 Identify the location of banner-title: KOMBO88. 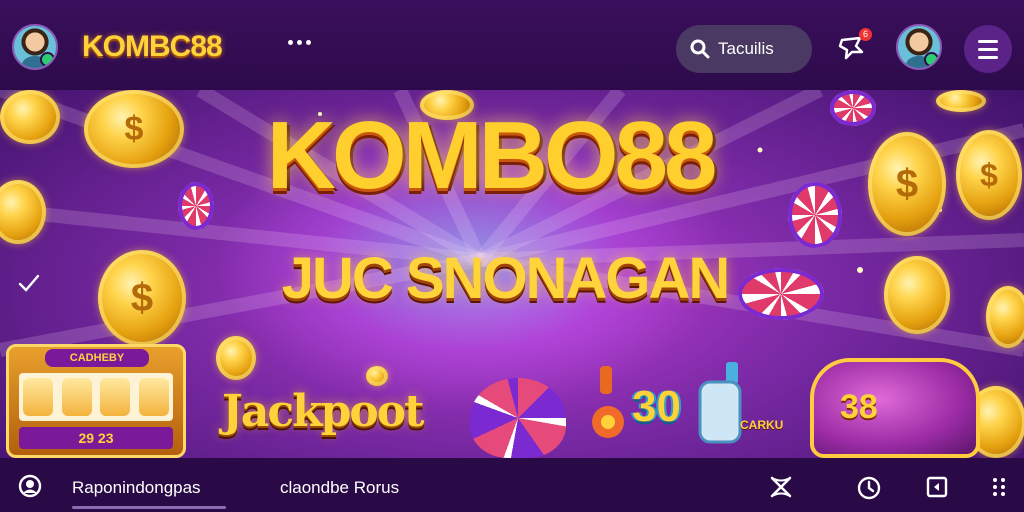
(492, 155).